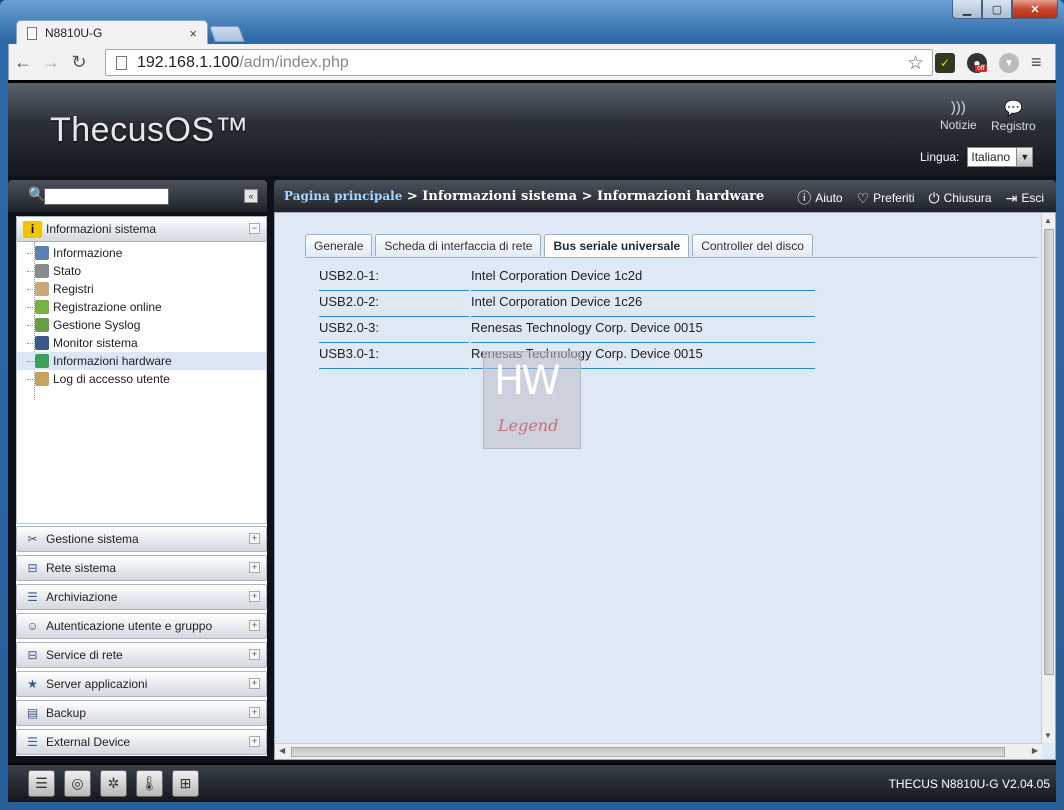 Image resolution: width=1064 pixels, height=810 pixels. Describe the element at coordinates (254, 228) in the screenshot. I see `collapse-toggle-icon: −` at that location.